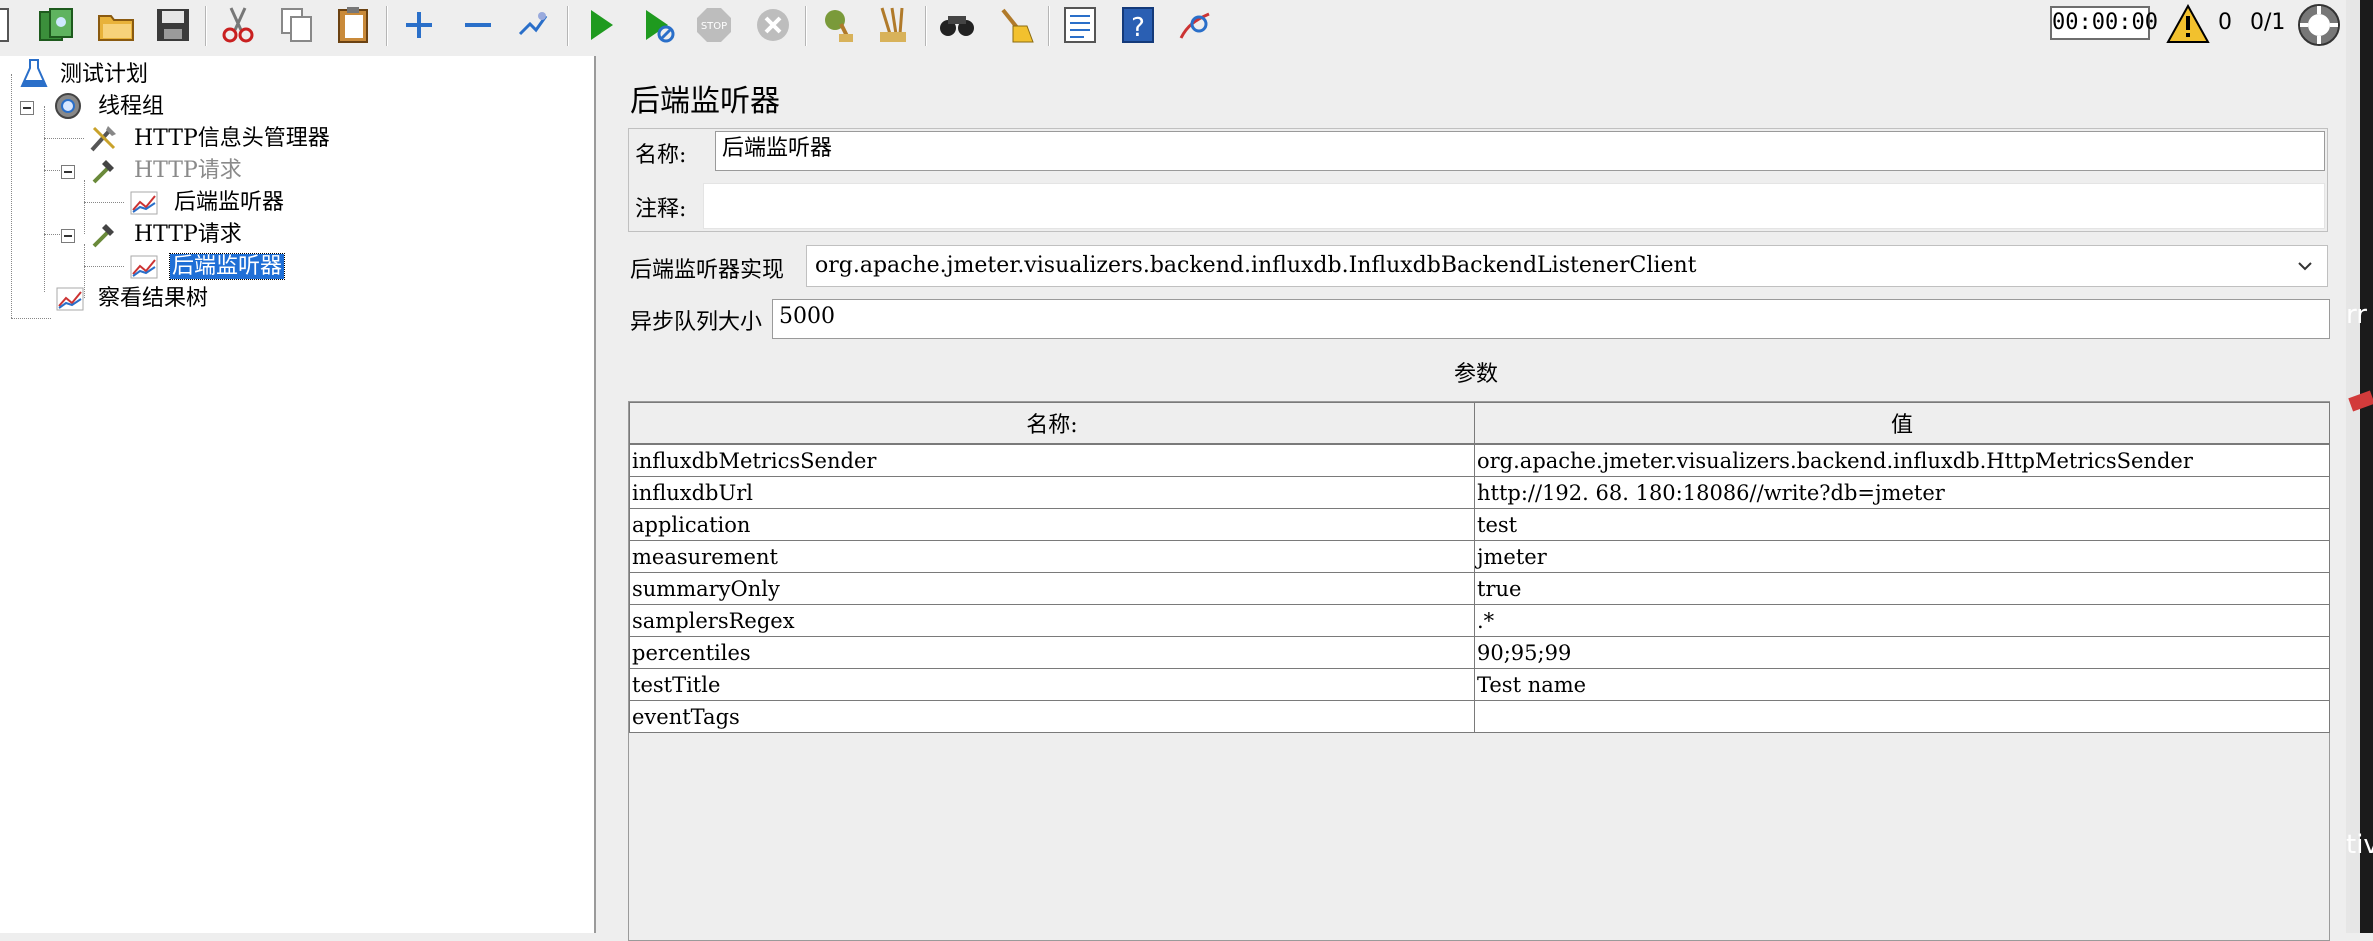 This screenshot has width=2373, height=941. I want to click on page-title: 后端监听器, so click(705, 101).